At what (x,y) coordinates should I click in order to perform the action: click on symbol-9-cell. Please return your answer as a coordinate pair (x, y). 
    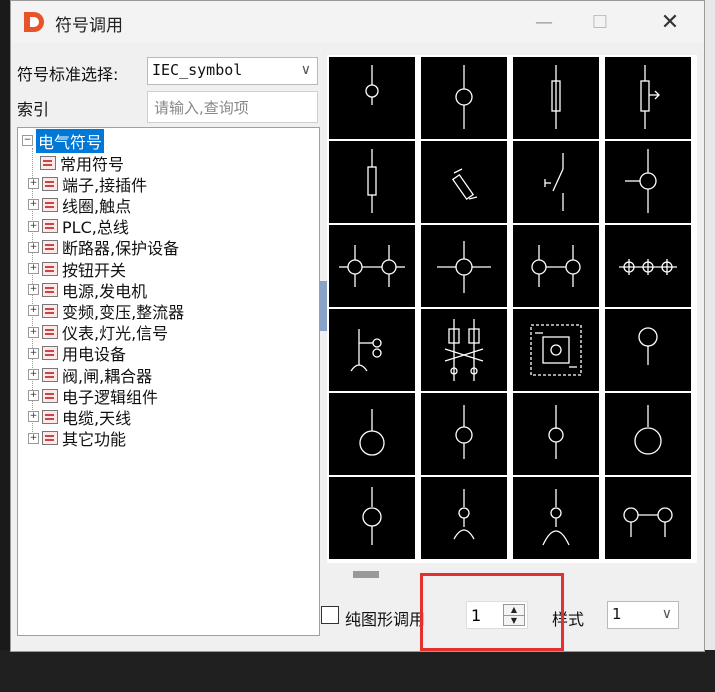
    Looking at the image, I should click on (372, 266).